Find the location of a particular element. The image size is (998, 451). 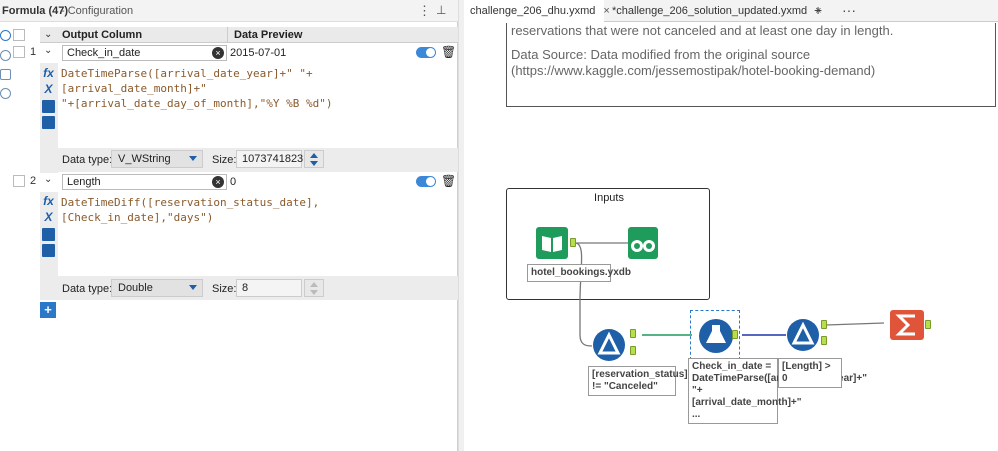

data-type-select: Double is located at coordinates (157, 288).